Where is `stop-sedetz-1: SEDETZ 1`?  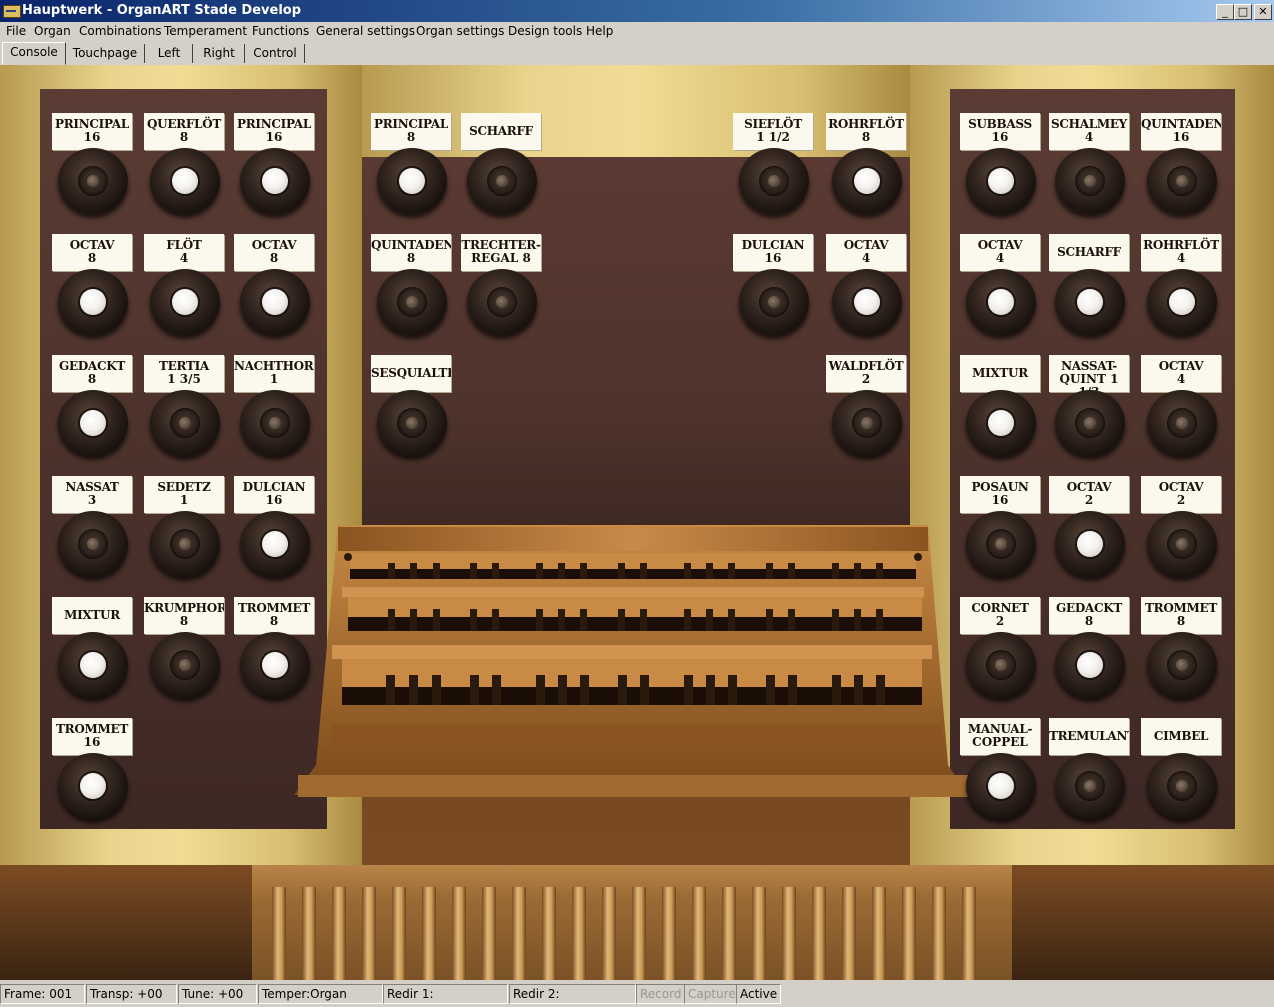 stop-sedetz-1: SEDETZ 1 is located at coordinates (184, 531).